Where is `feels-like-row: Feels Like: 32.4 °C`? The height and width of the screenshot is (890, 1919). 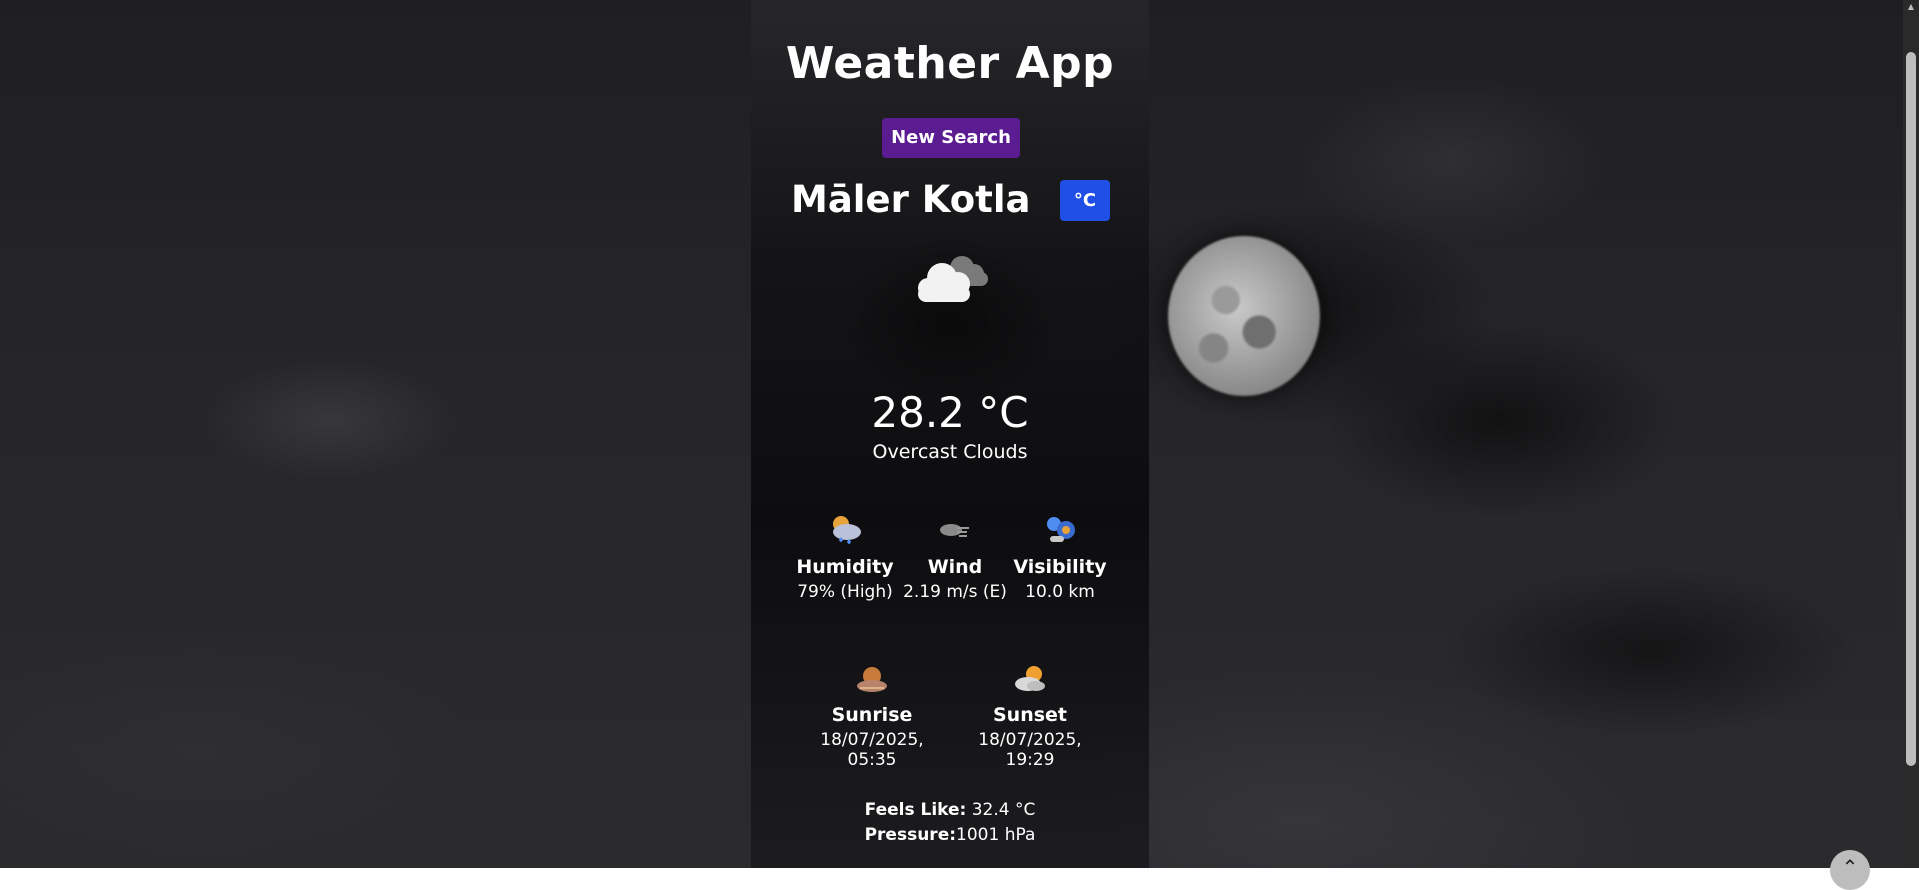
feels-like-row: Feels Like: 32.4 °C is located at coordinates (950, 810).